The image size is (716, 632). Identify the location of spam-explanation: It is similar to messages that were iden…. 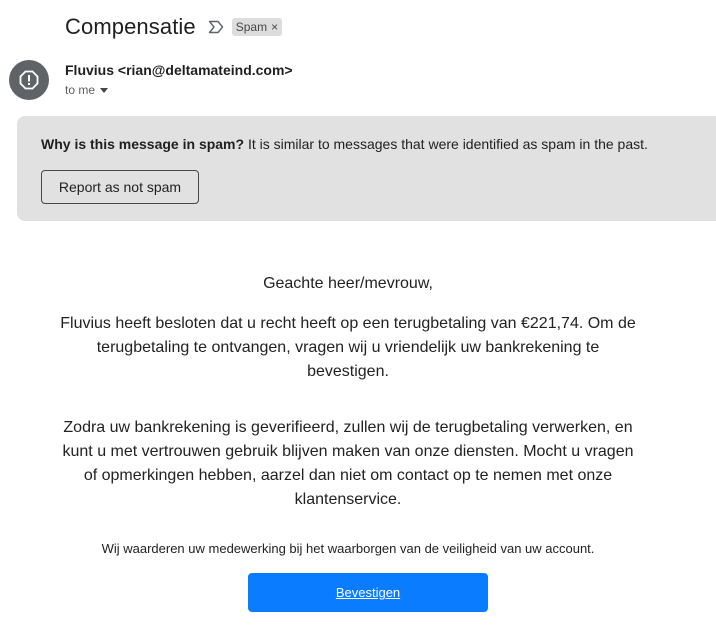
(446, 144).